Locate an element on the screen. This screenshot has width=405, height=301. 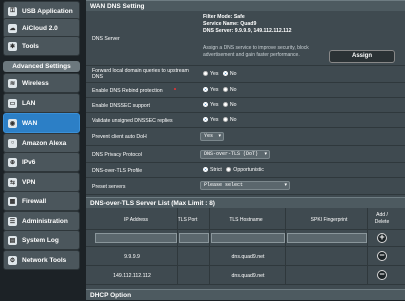
sidebar-item-amazon-alexa: ○ Amazon Alexa is located at coordinates (41, 143).